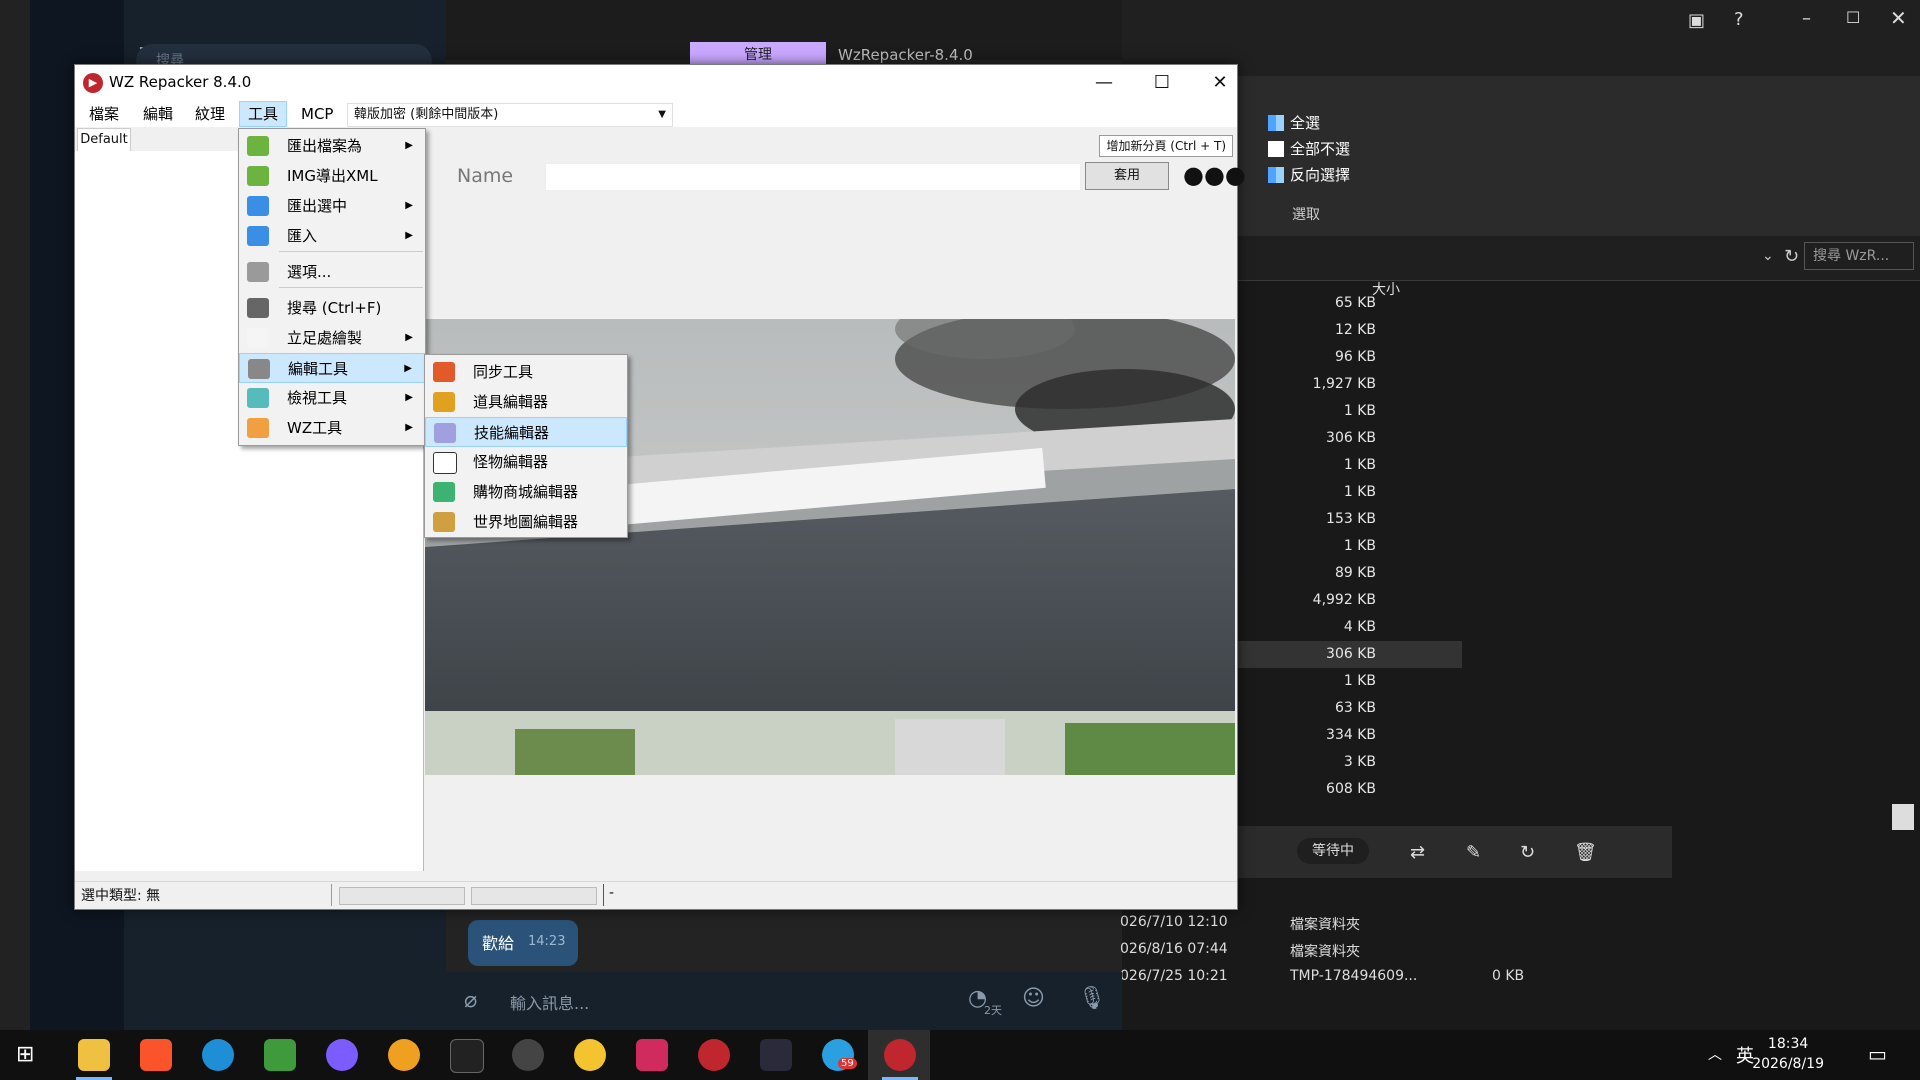  What do you see at coordinates (1877, 1054) in the screenshot?
I see `notification-icon: ▭` at bounding box center [1877, 1054].